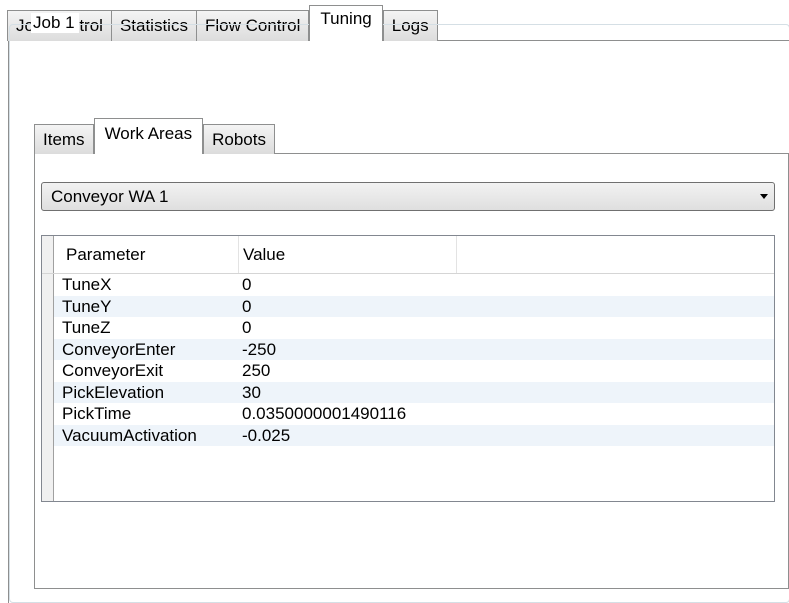  Describe the element at coordinates (369, 436) in the screenshot. I see `value-cell: -0.025` at that location.